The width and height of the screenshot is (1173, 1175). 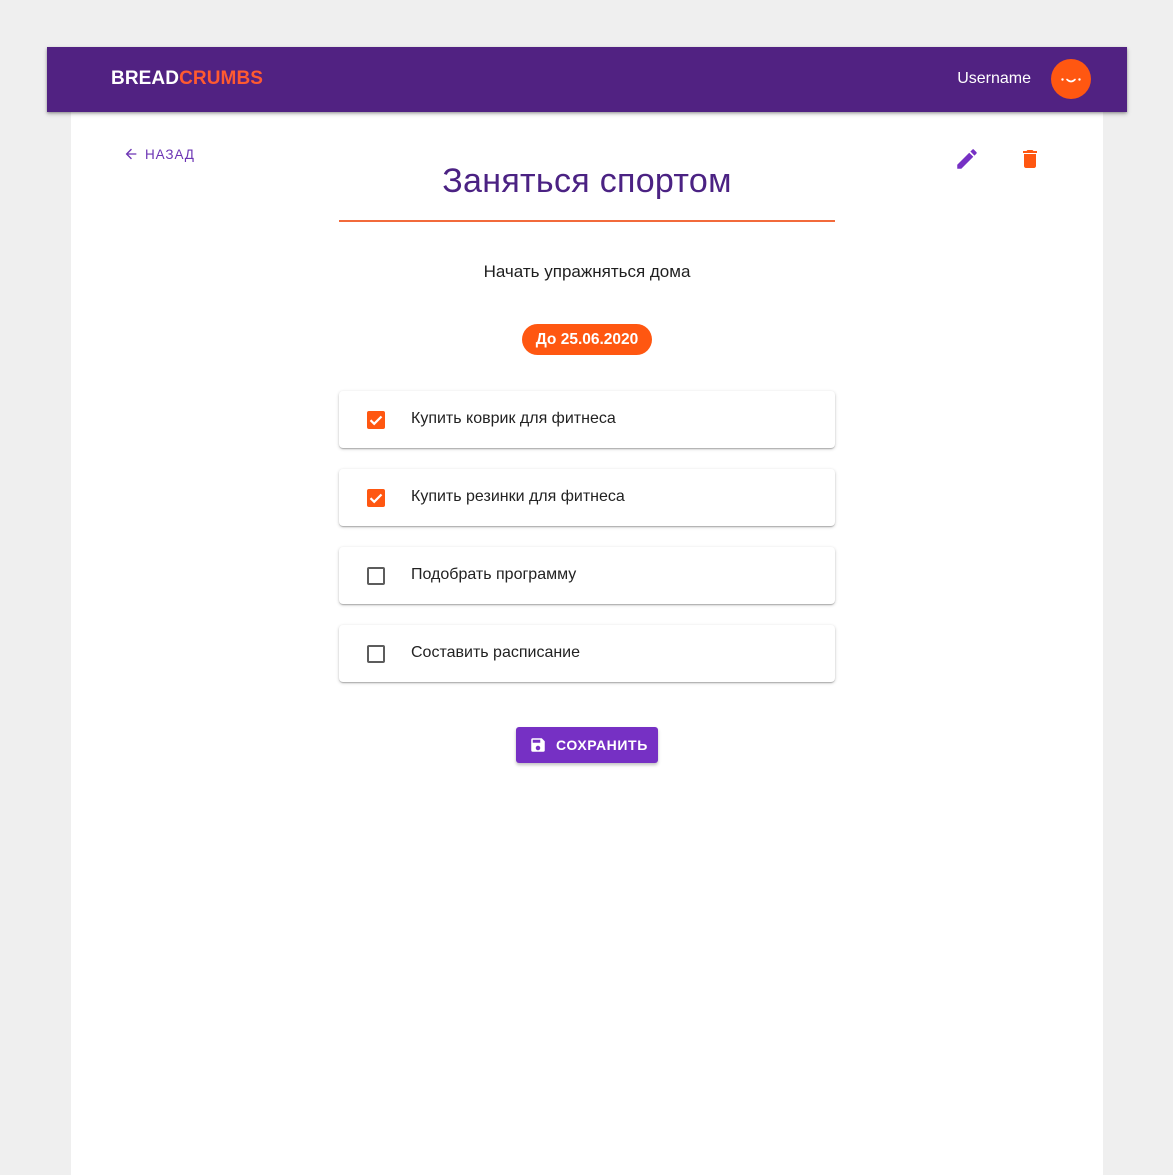 What do you see at coordinates (221, 78) in the screenshot?
I see `logo-text-accent: CRUMBS` at bounding box center [221, 78].